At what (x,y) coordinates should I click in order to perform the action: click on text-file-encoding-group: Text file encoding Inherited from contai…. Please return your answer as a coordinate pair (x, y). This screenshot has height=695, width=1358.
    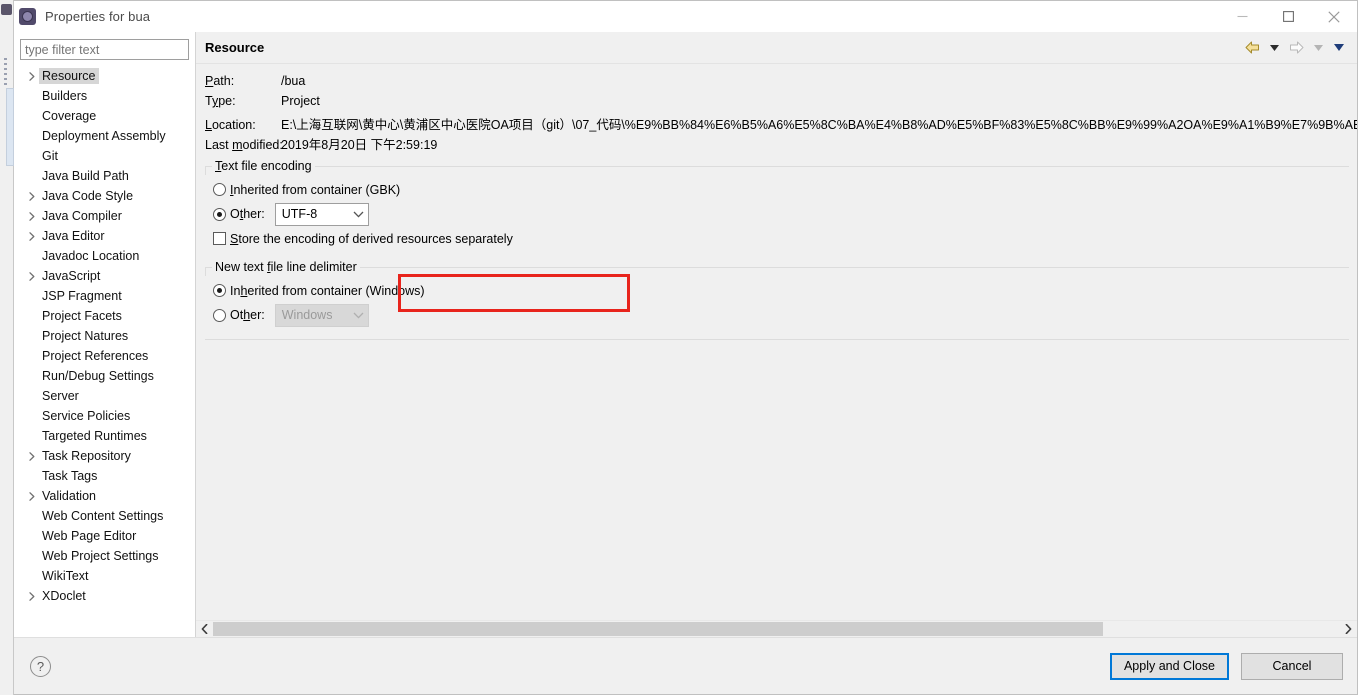
    Looking at the image, I should click on (777, 207).